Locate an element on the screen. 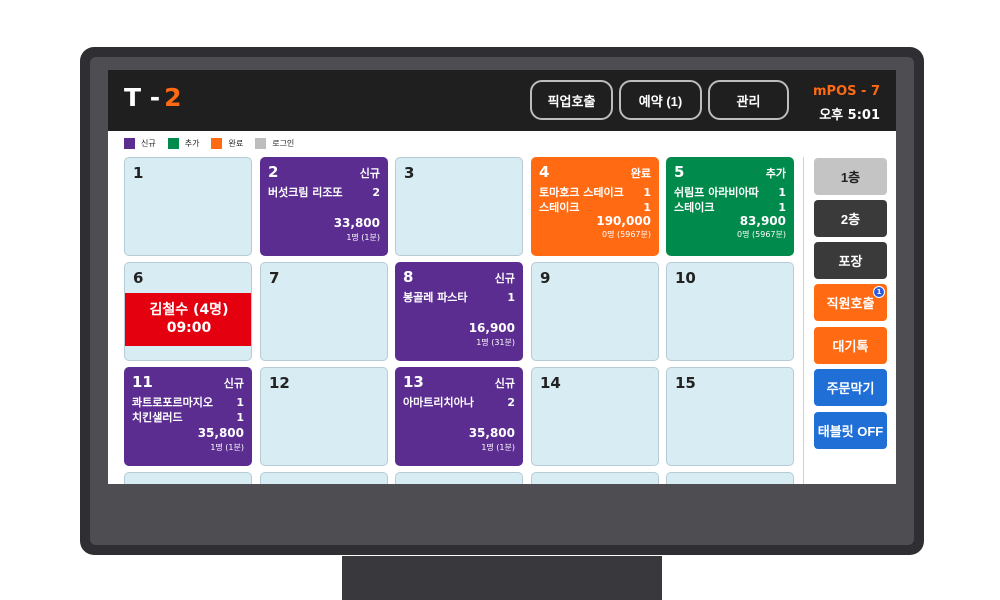 The image size is (1000, 600). legend-login-label: 로그인 is located at coordinates (283, 143).